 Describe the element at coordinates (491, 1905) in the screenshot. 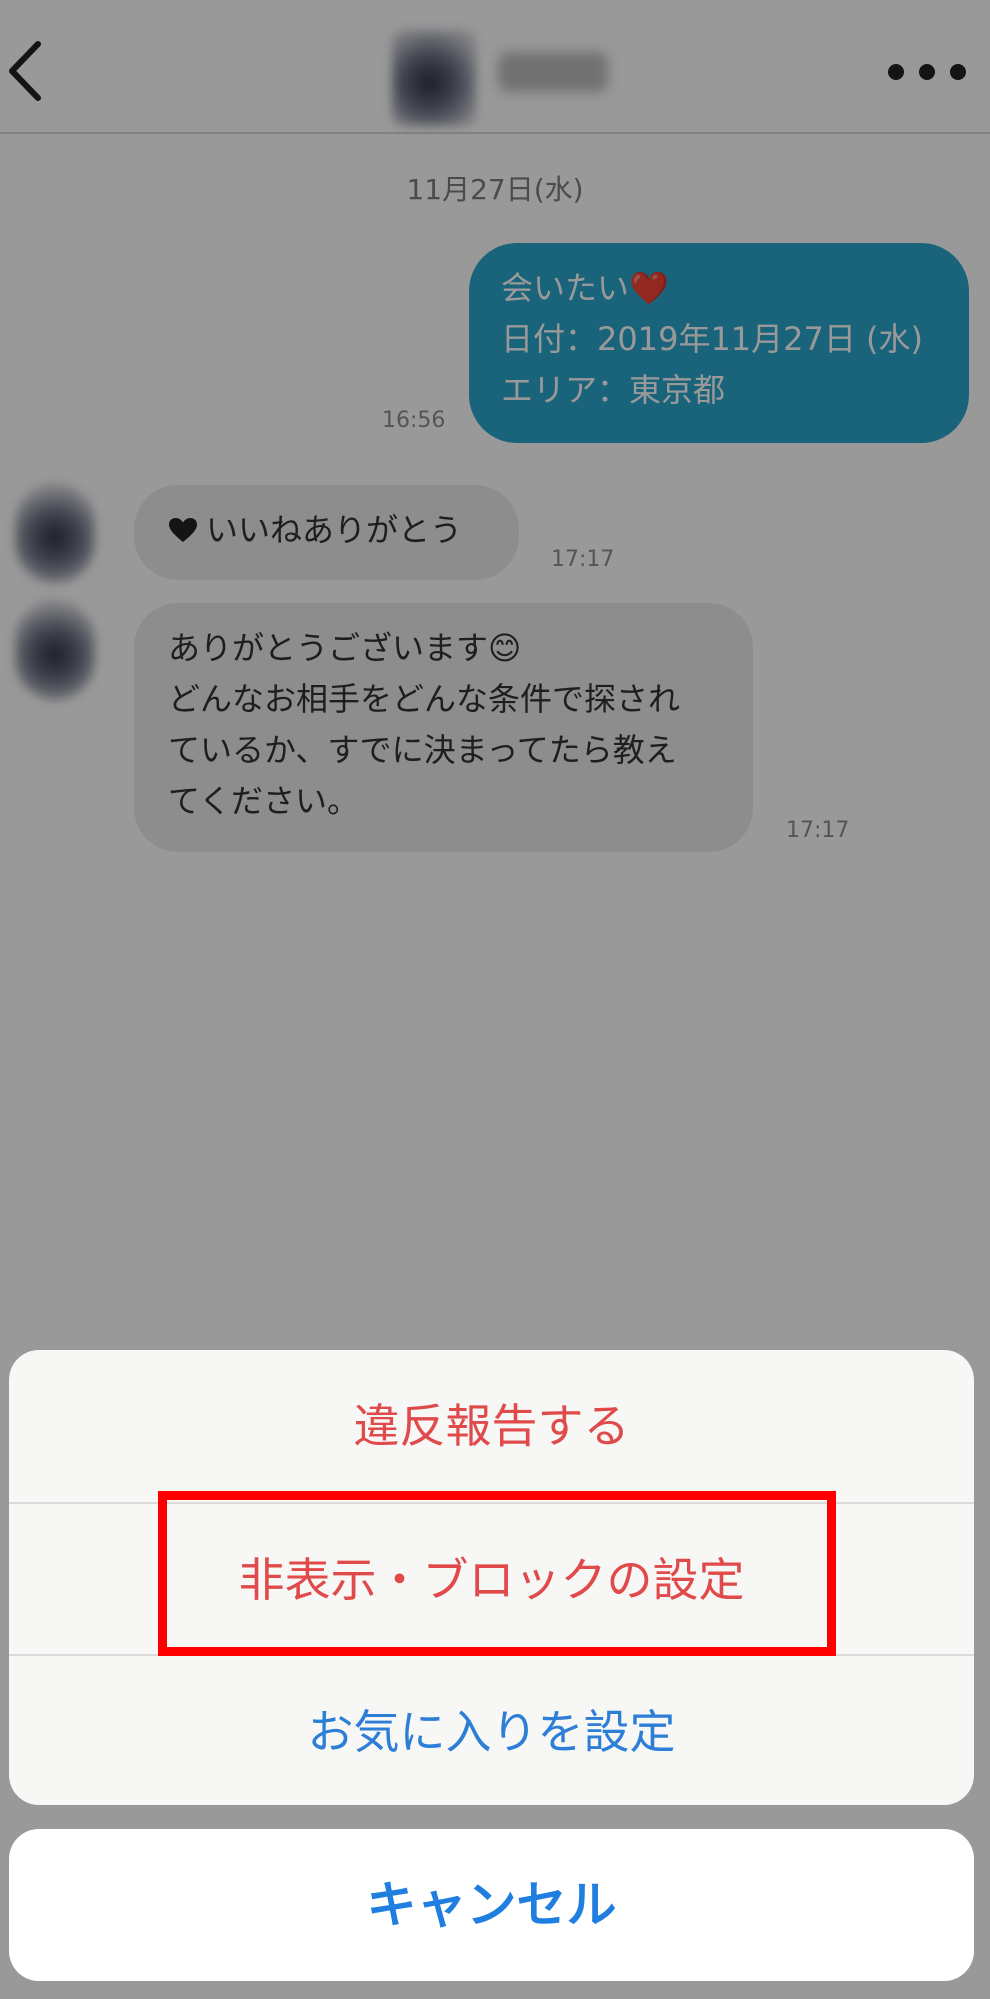

I see `cancel-button: キャンセル` at that location.